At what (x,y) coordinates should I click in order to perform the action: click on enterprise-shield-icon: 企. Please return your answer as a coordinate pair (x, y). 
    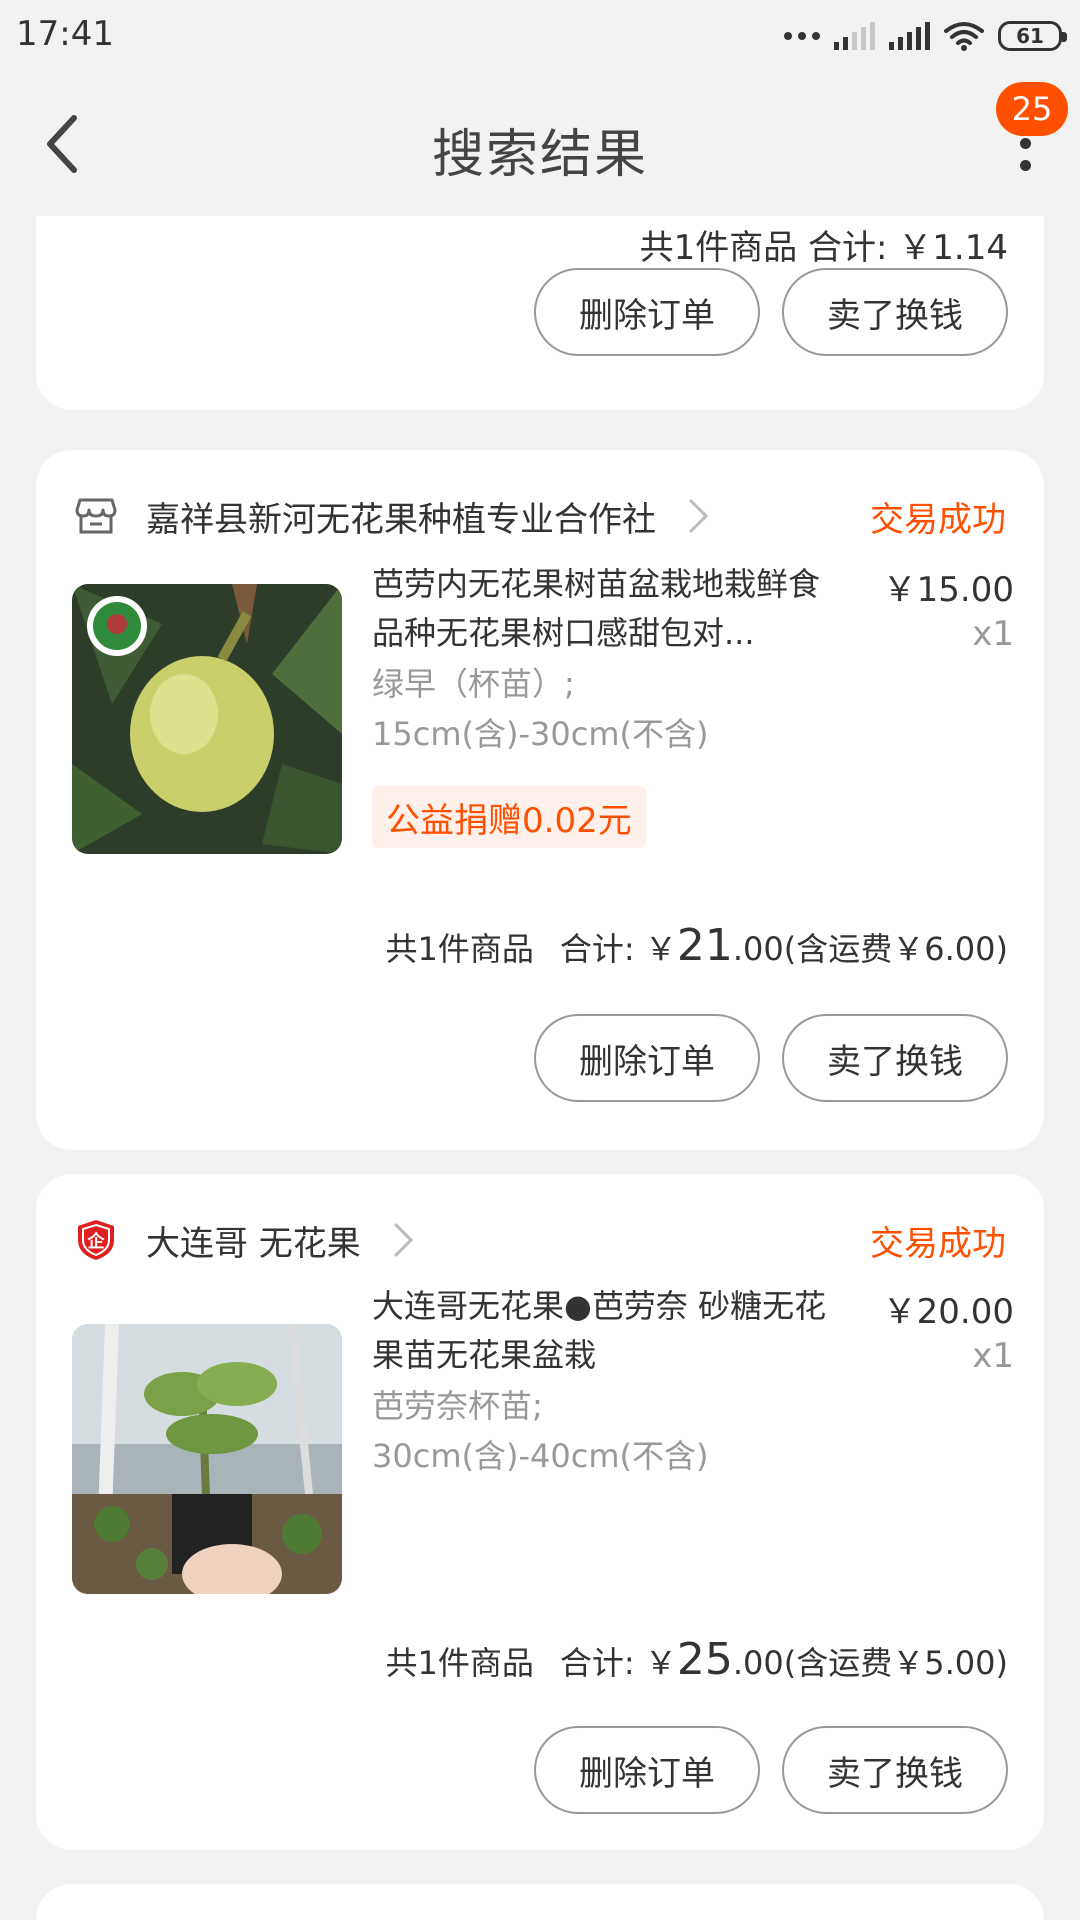
    Looking at the image, I should click on (96, 1240).